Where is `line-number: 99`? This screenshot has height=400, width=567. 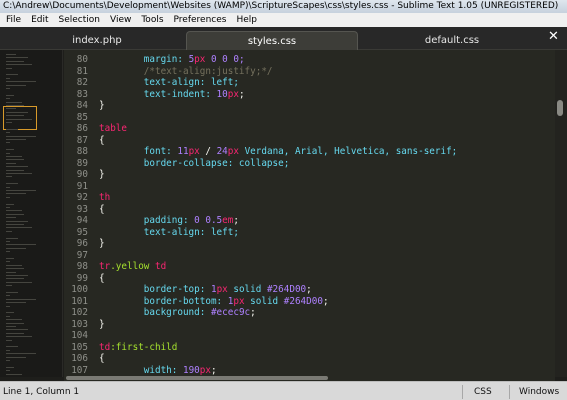
line-number: 99 is located at coordinates (82, 278).